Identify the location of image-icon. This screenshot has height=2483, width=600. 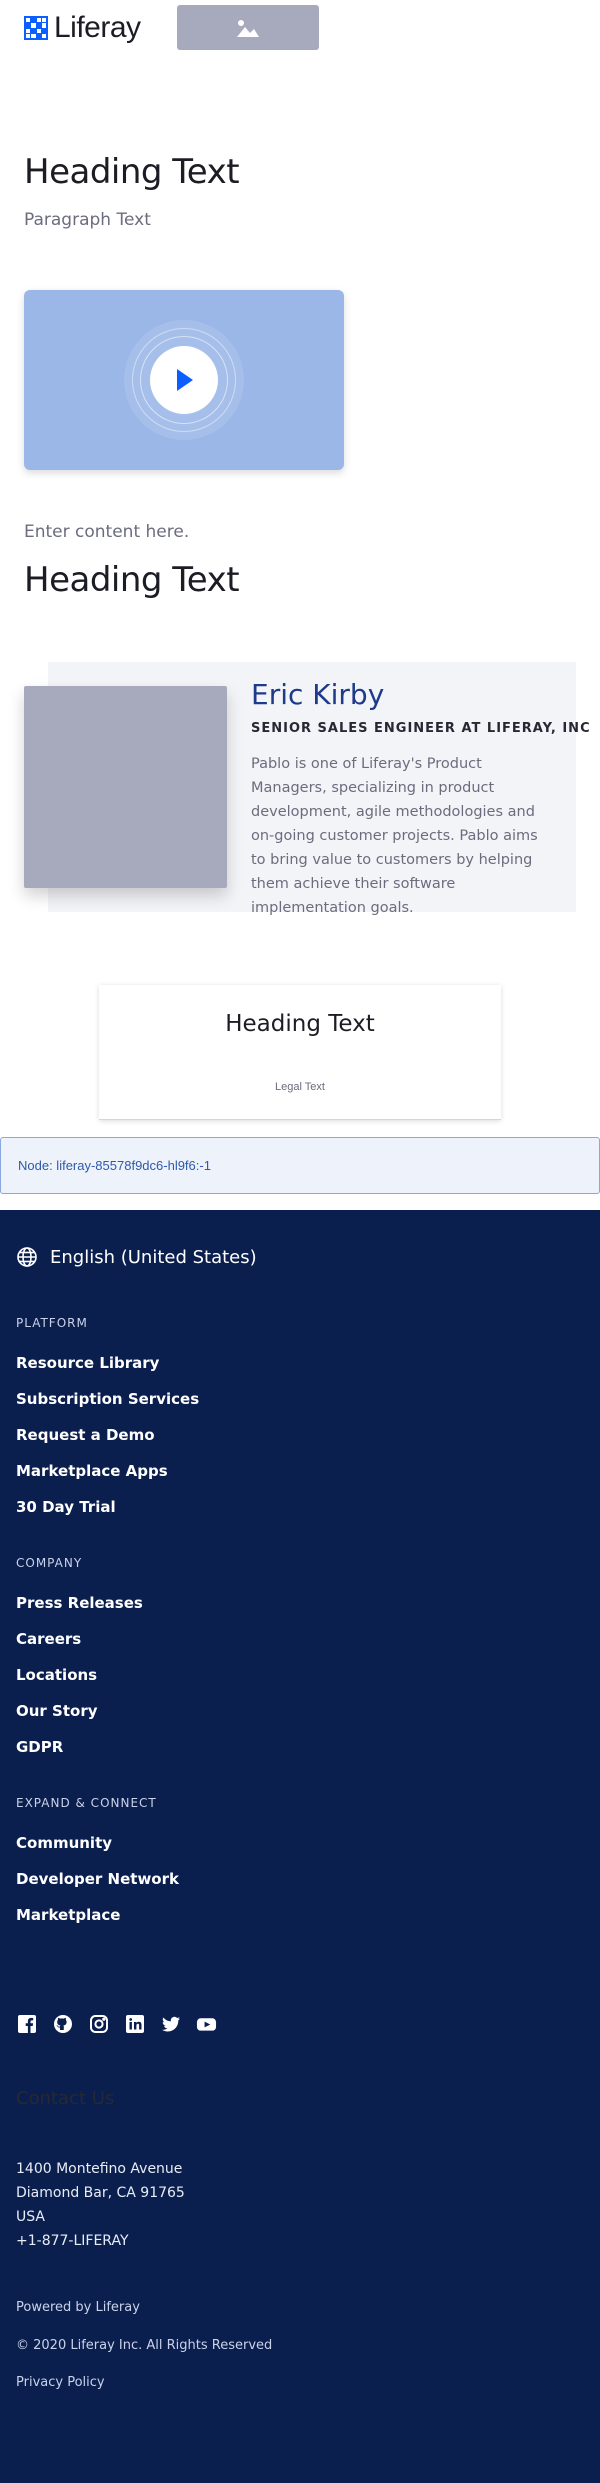
(248, 28).